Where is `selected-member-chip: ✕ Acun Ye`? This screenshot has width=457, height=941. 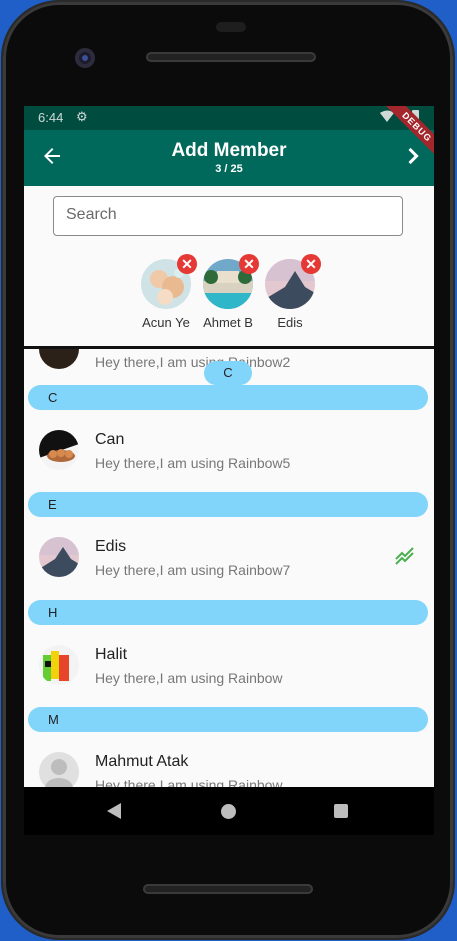 selected-member-chip: ✕ Acun Ye is located at coordinates (166, 292).